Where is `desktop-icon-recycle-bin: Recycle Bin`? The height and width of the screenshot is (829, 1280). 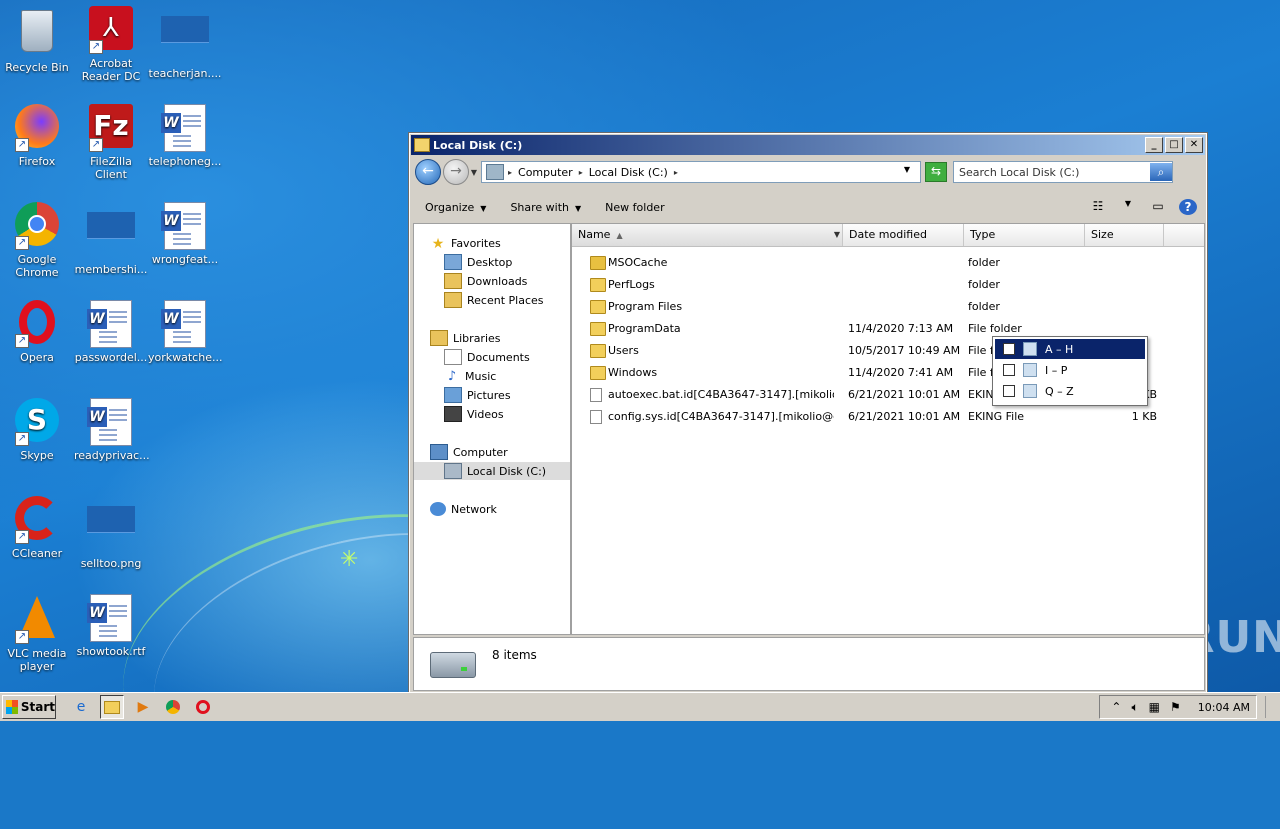 desktop-icon-recycle-bin: Recycle Bin is located at coordinates (37, 40).